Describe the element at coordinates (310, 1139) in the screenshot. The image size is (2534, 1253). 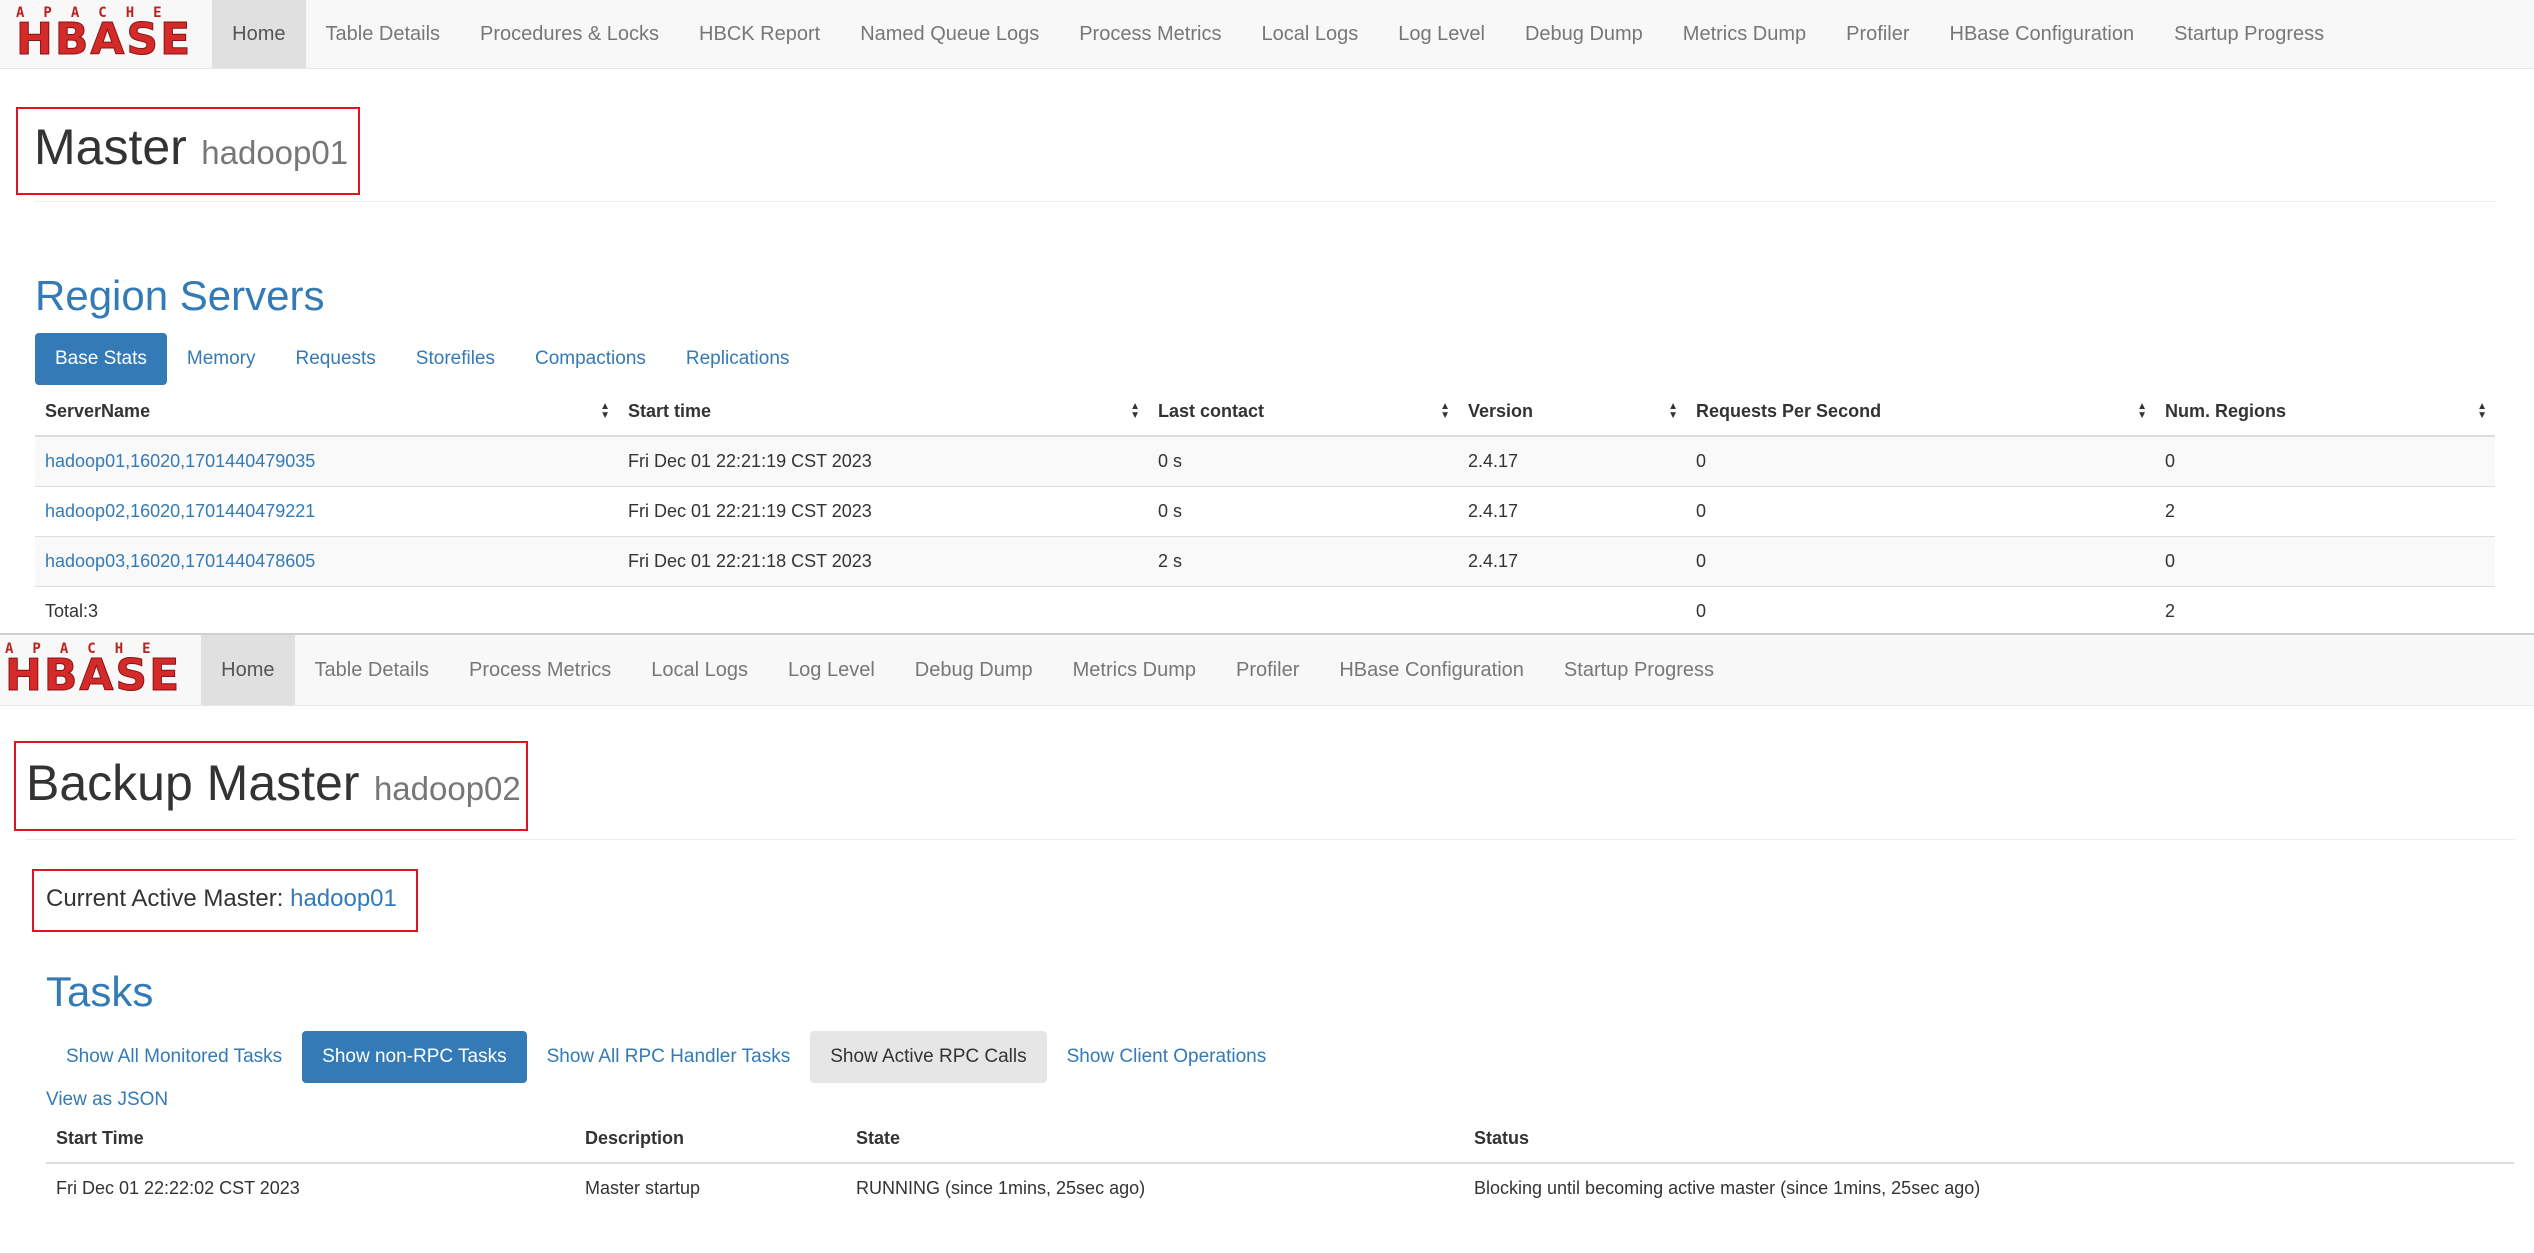
I see `column-header-start-time: Start Time` at that location.